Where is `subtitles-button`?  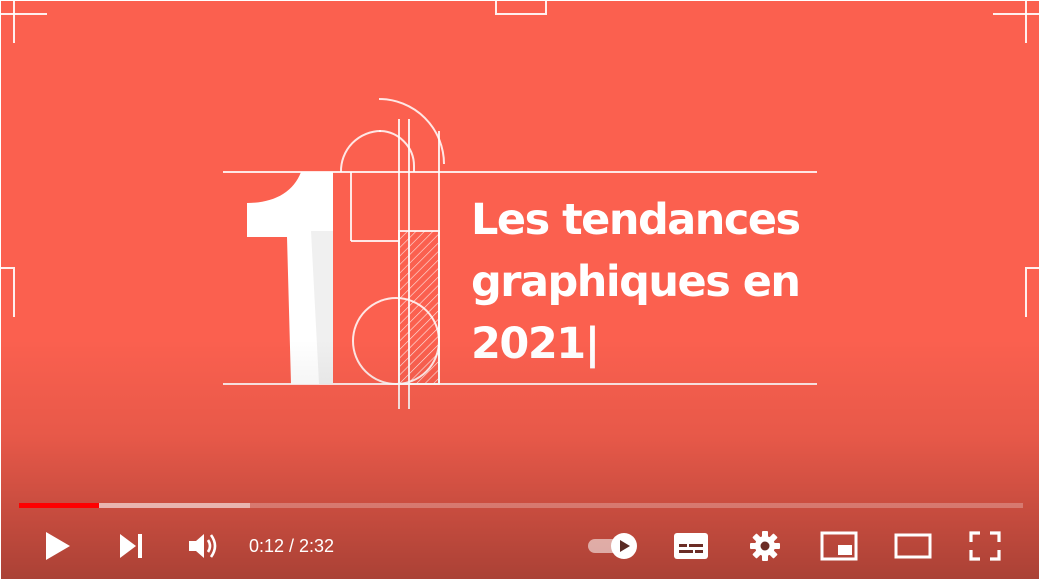
subtitles-button is located at coordinates (691, 546).